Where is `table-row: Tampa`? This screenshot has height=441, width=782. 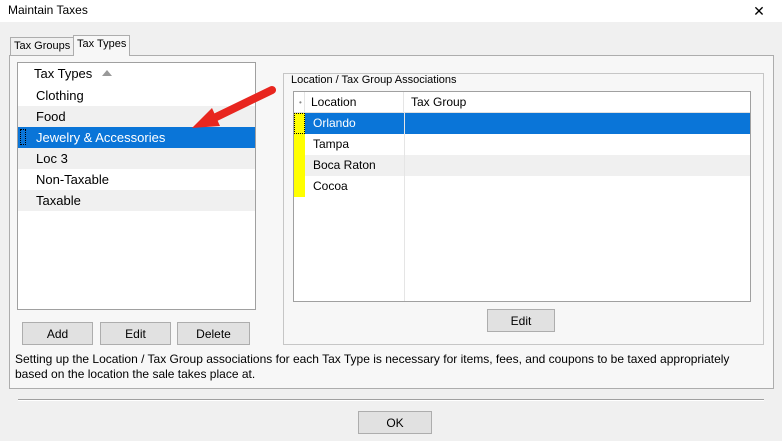 table-row: Tampa is located at coordinates (522, 144).